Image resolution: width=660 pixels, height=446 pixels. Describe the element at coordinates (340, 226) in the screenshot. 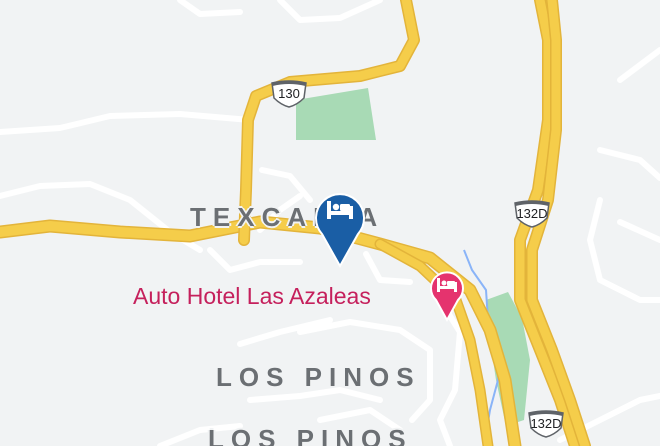

I see `selected-location-pin` at that location.